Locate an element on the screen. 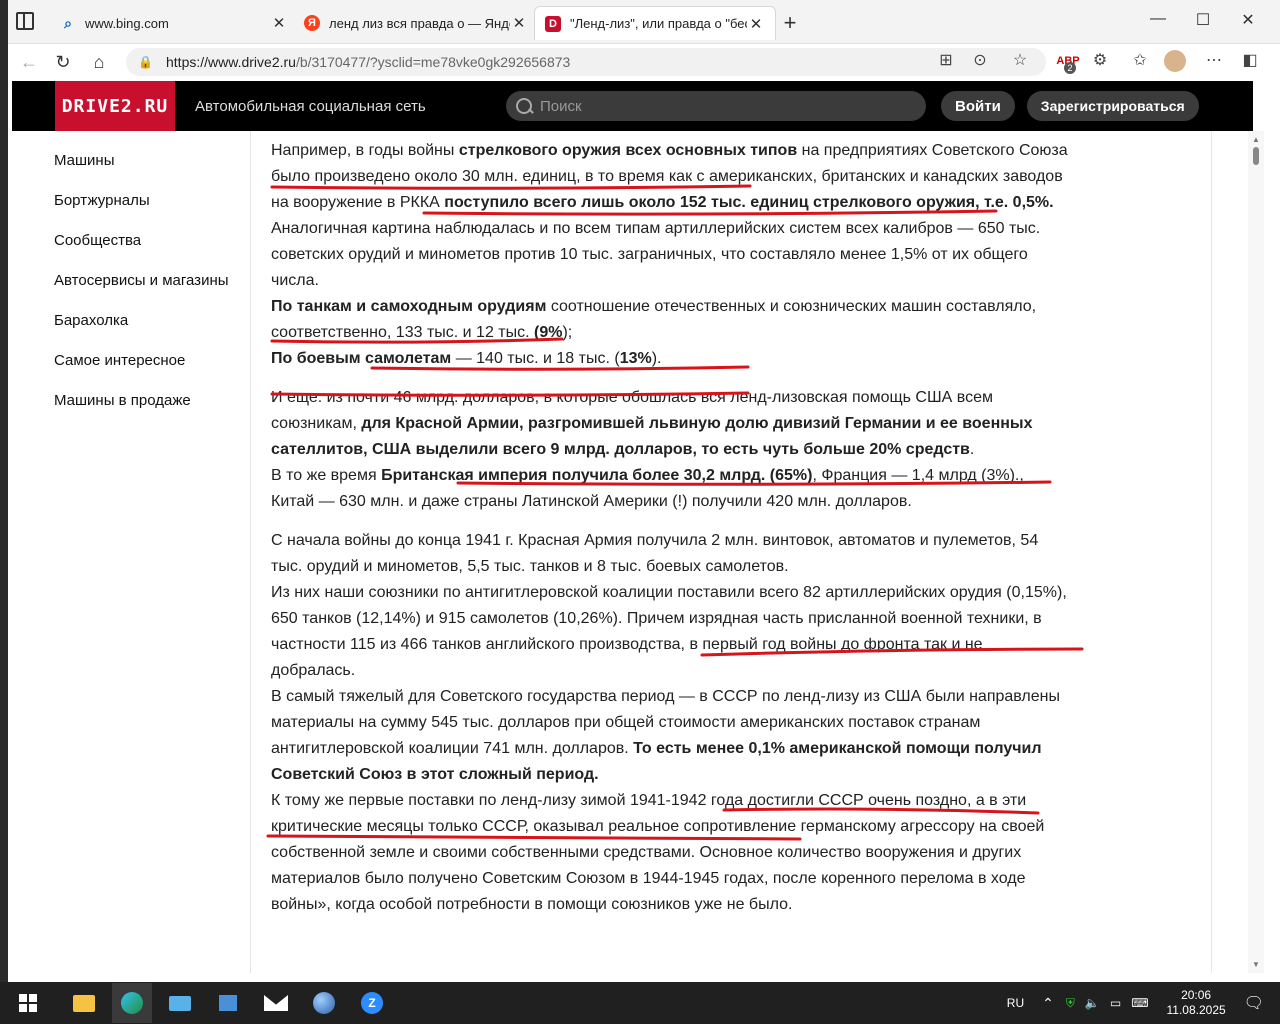 Image resolution: width=1280 pixels, height=1024 pixels. sidebar-item-services: Автосервисы и магазины is located at coordinates (154, 292).